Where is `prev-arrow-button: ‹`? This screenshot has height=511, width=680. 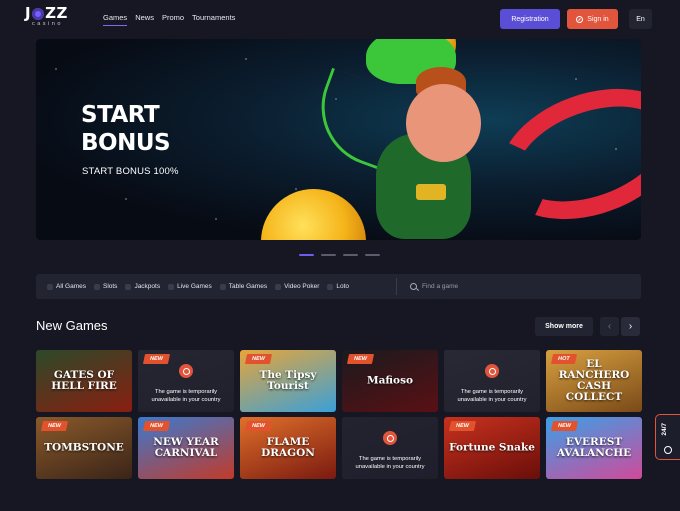 prev-arrow-button: ‹ is located at coordinates (609, 326).